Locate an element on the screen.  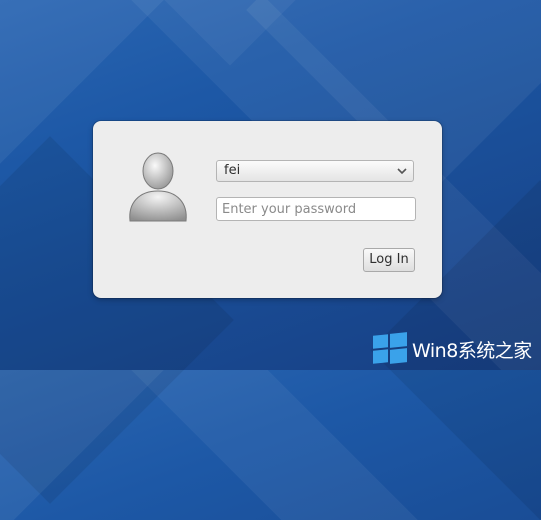
login-button: Log In is located at coordinates (389, 260).